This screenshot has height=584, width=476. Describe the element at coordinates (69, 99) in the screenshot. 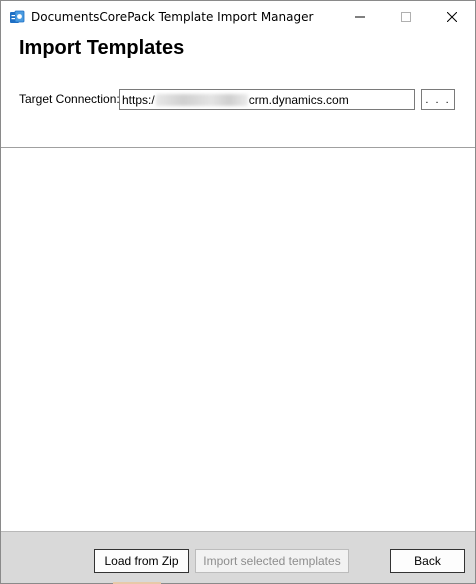

I see `target-connection-label: Target Connection:` at that location.